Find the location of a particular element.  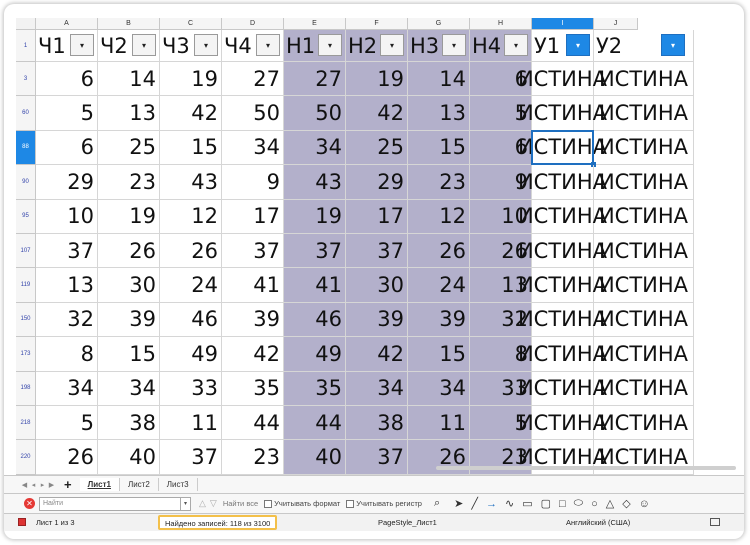

table-cell: 39 is located at coordinates (253, 320).